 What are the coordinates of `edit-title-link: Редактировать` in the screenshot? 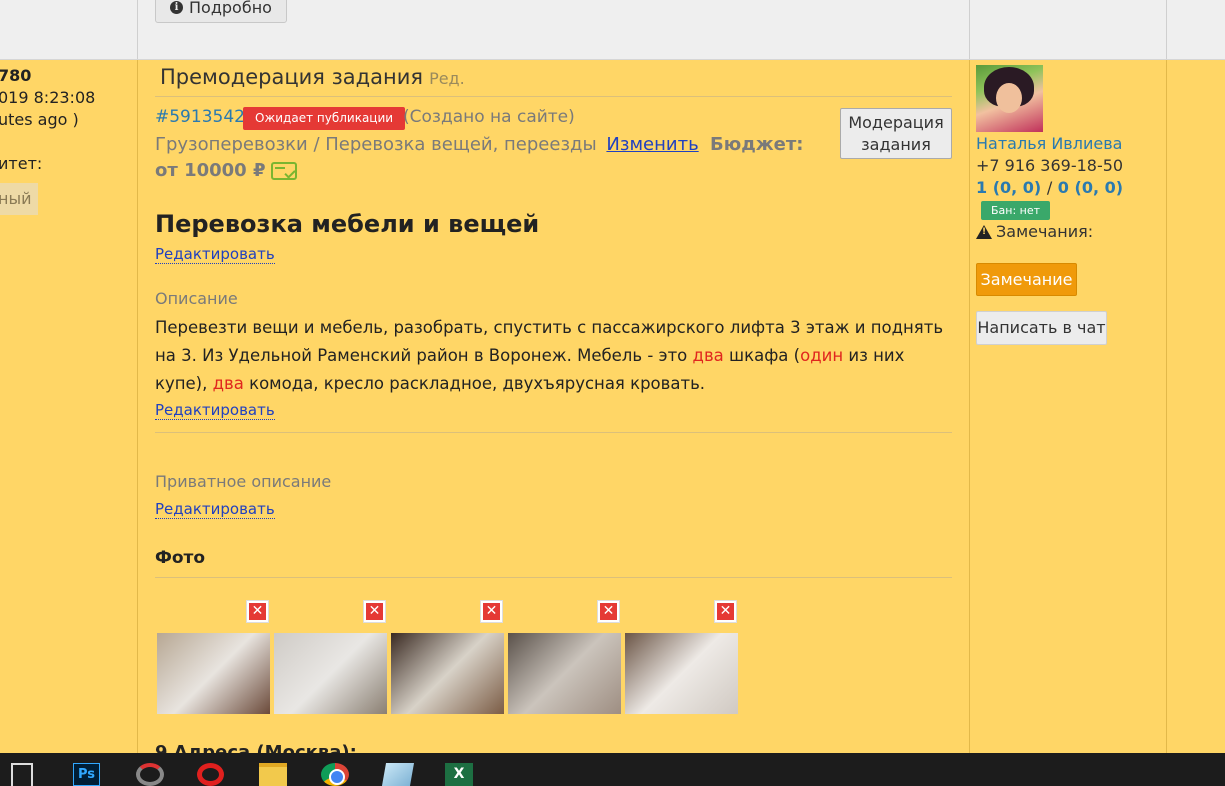 It's located at (215, 254).